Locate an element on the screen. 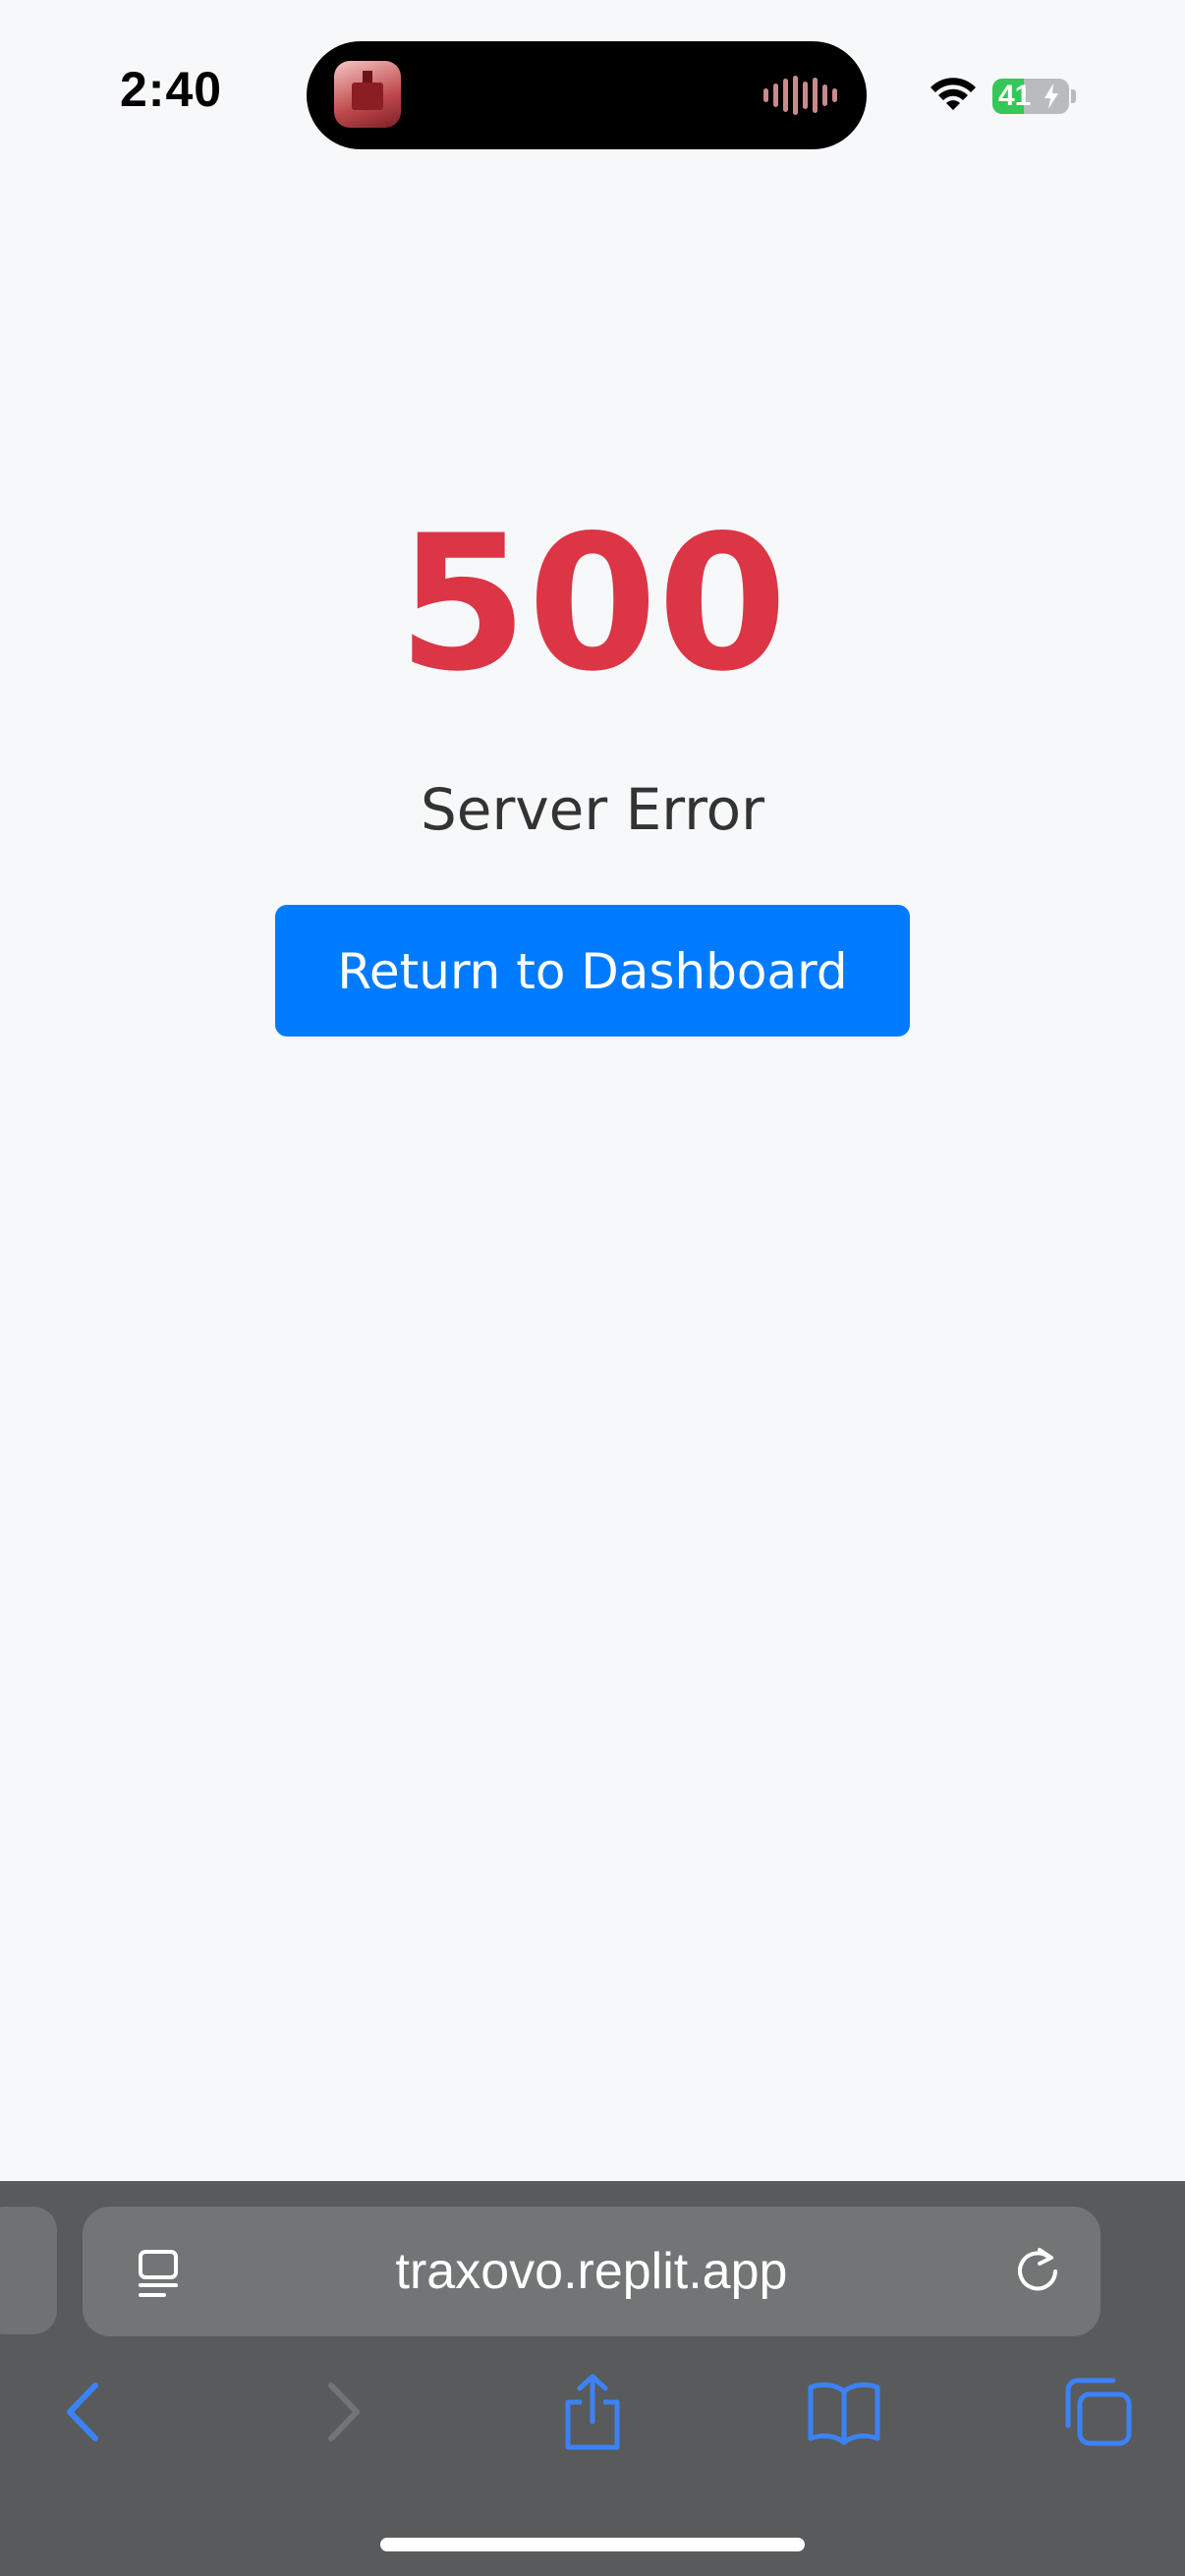 Image resolution: width=1185 pixels, height=2576 pixels. battery-icon: 41 is located at coordinates (1030, 96).